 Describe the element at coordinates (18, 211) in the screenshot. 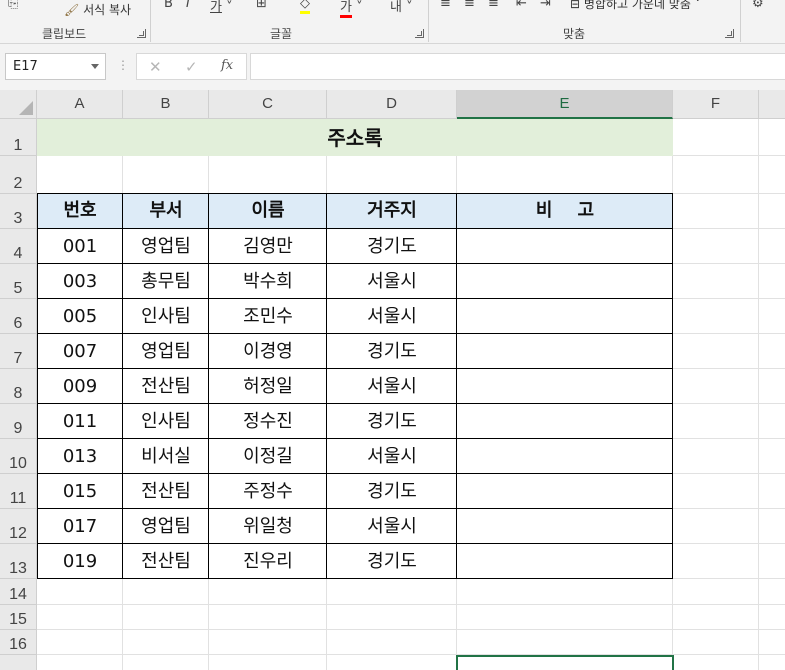

I see `row-header: 3` at that location.